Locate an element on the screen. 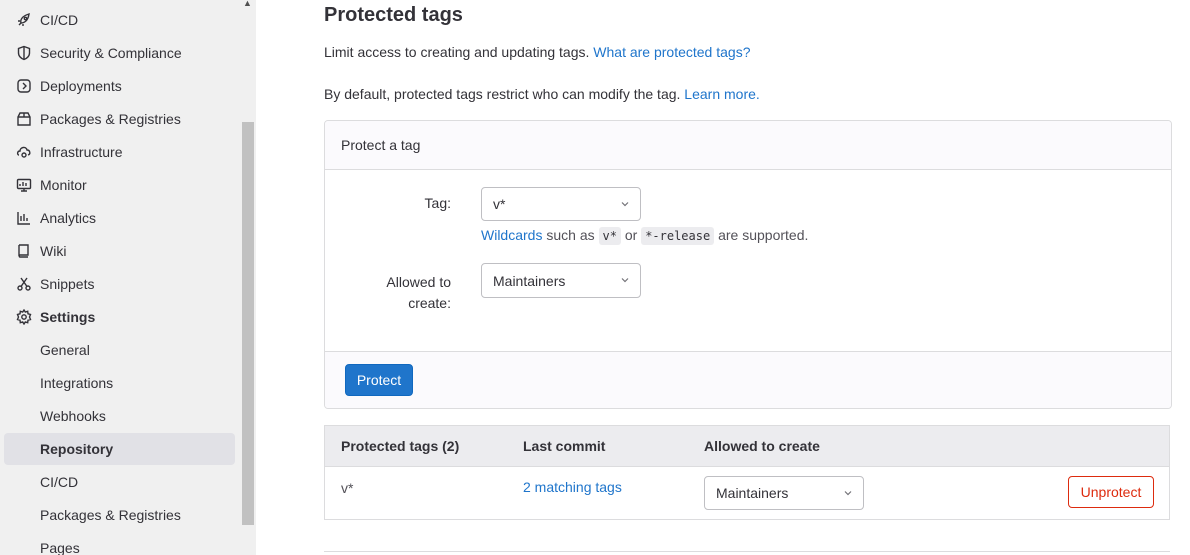 The image size is (1190, 555). allowed-to-create-label: Allowed to create: is located at coordinates (388, 293).